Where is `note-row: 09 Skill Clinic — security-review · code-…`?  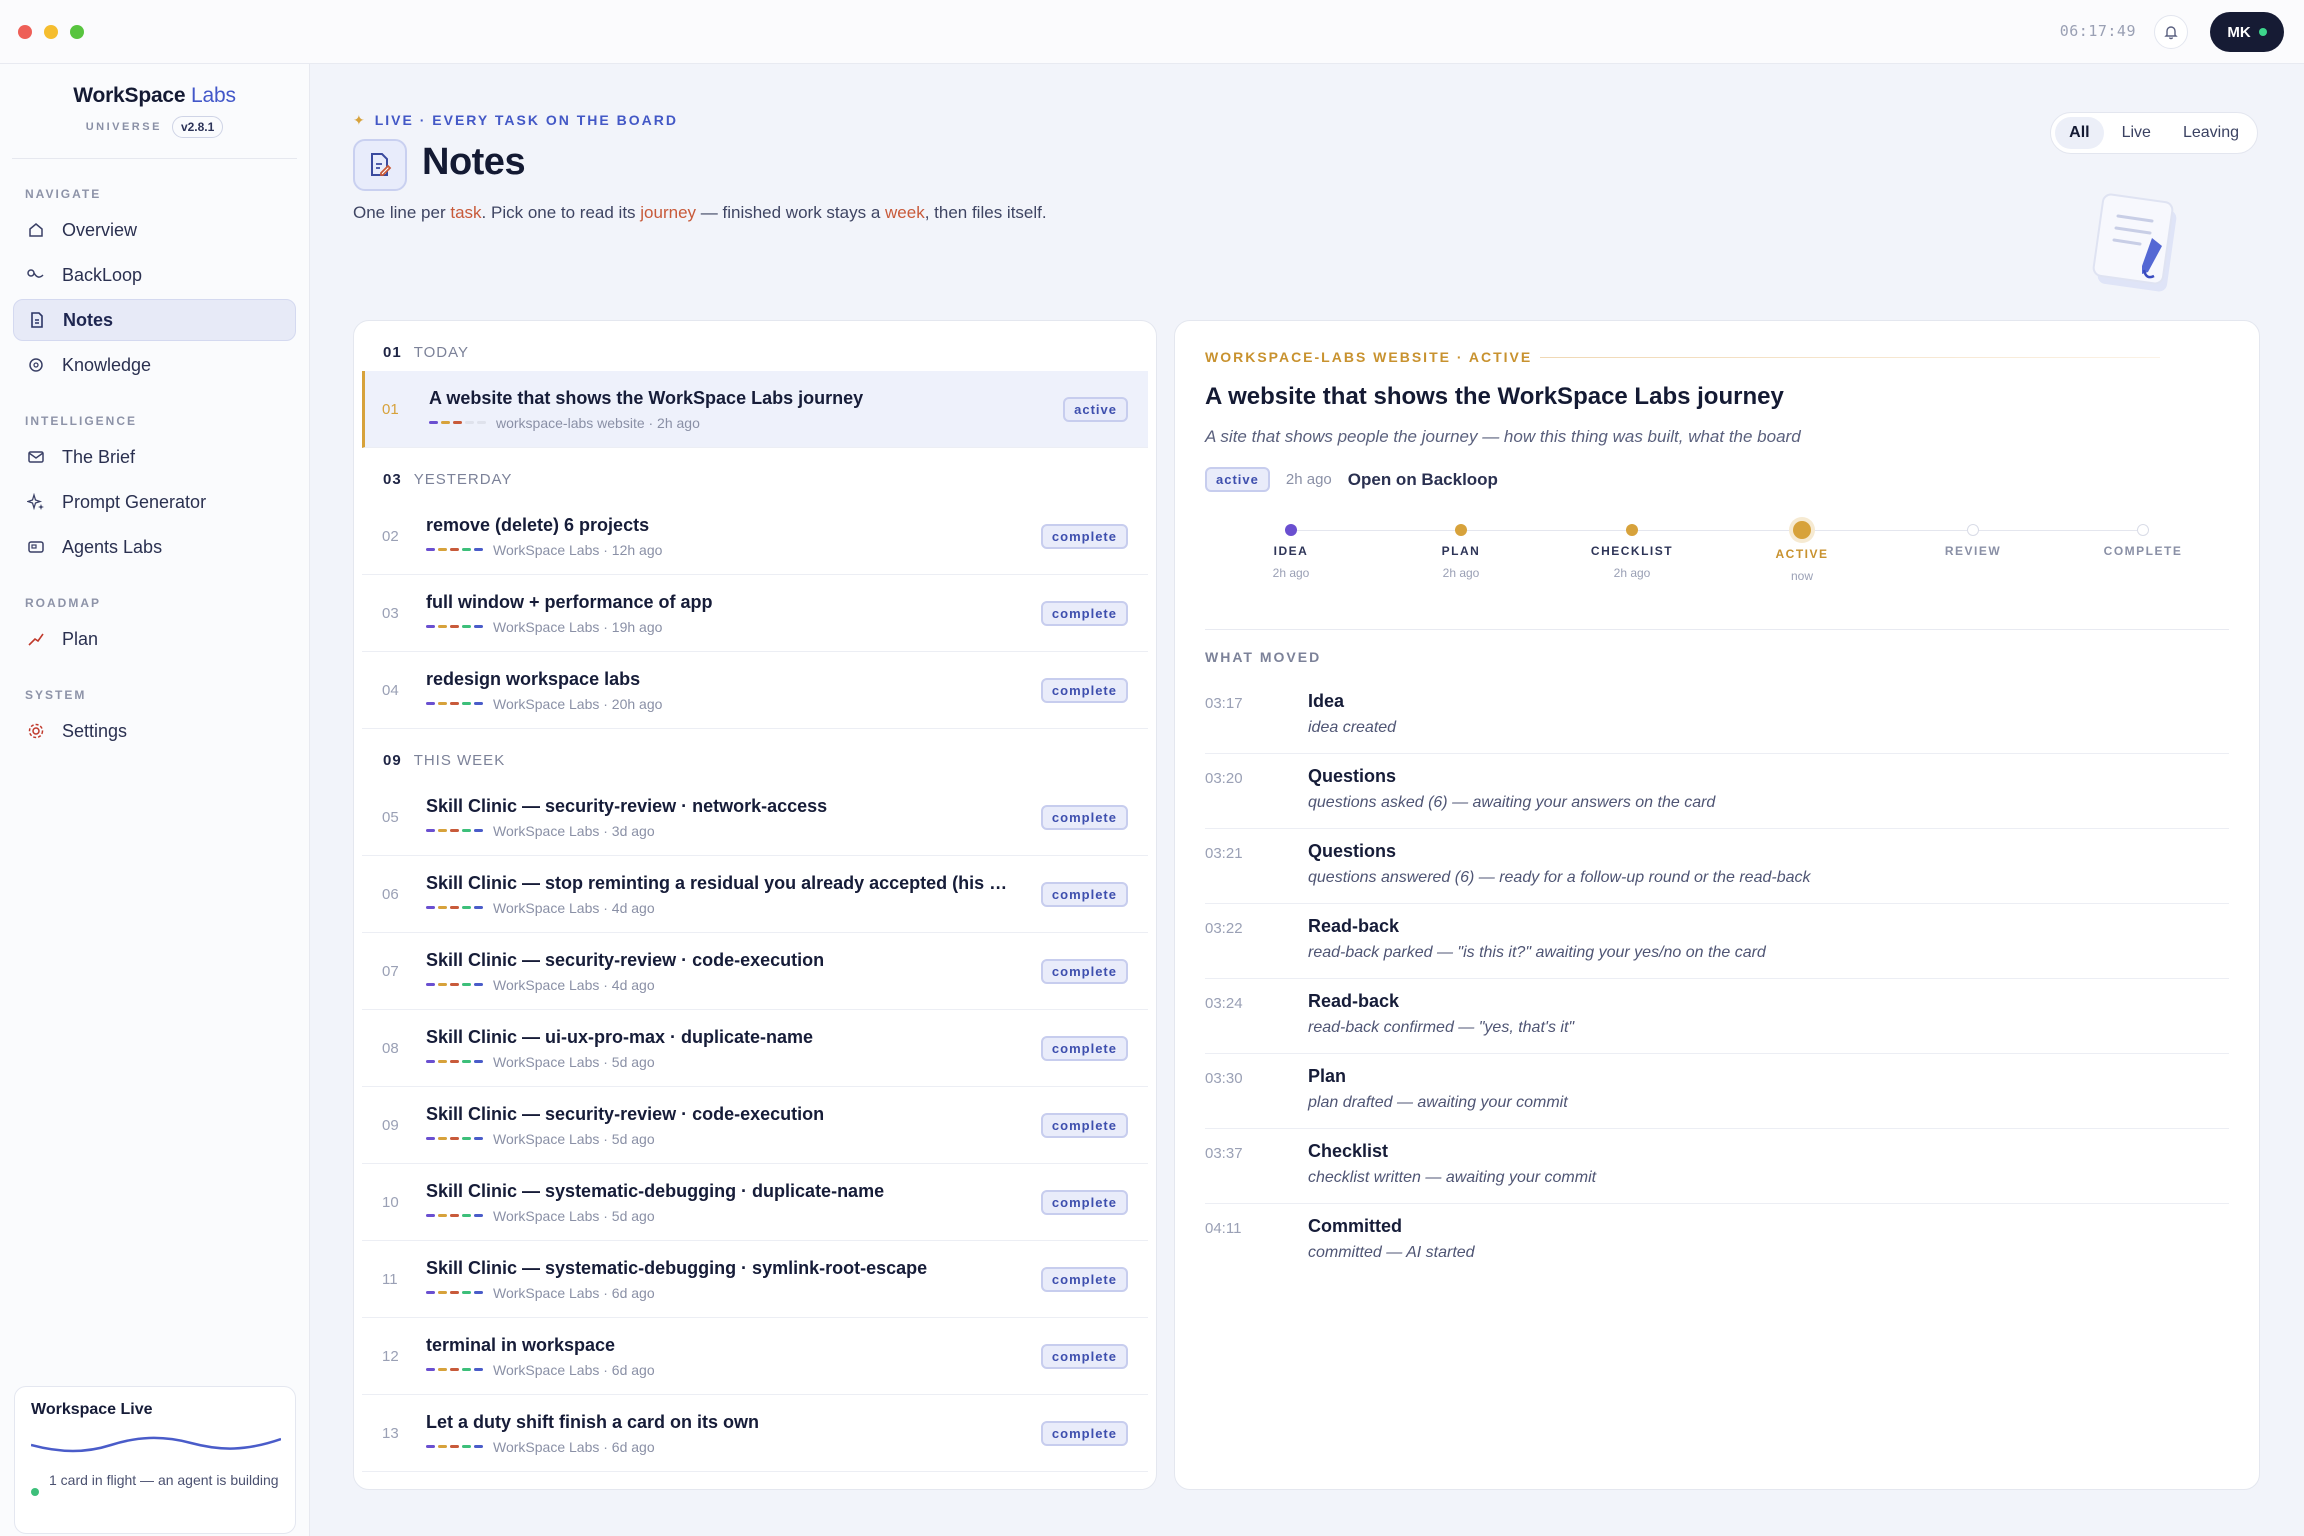
note-row: 09 Skill Clinic — security-review · code-… is located at coordinates (755, 1125).